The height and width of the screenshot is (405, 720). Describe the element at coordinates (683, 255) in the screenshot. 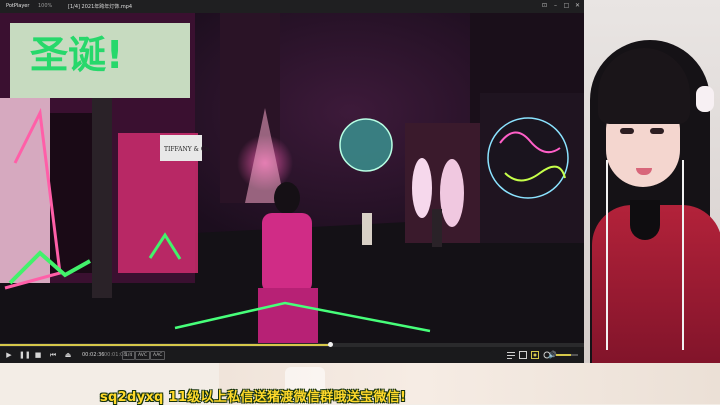

I see `earphone-cord-right` at that location.